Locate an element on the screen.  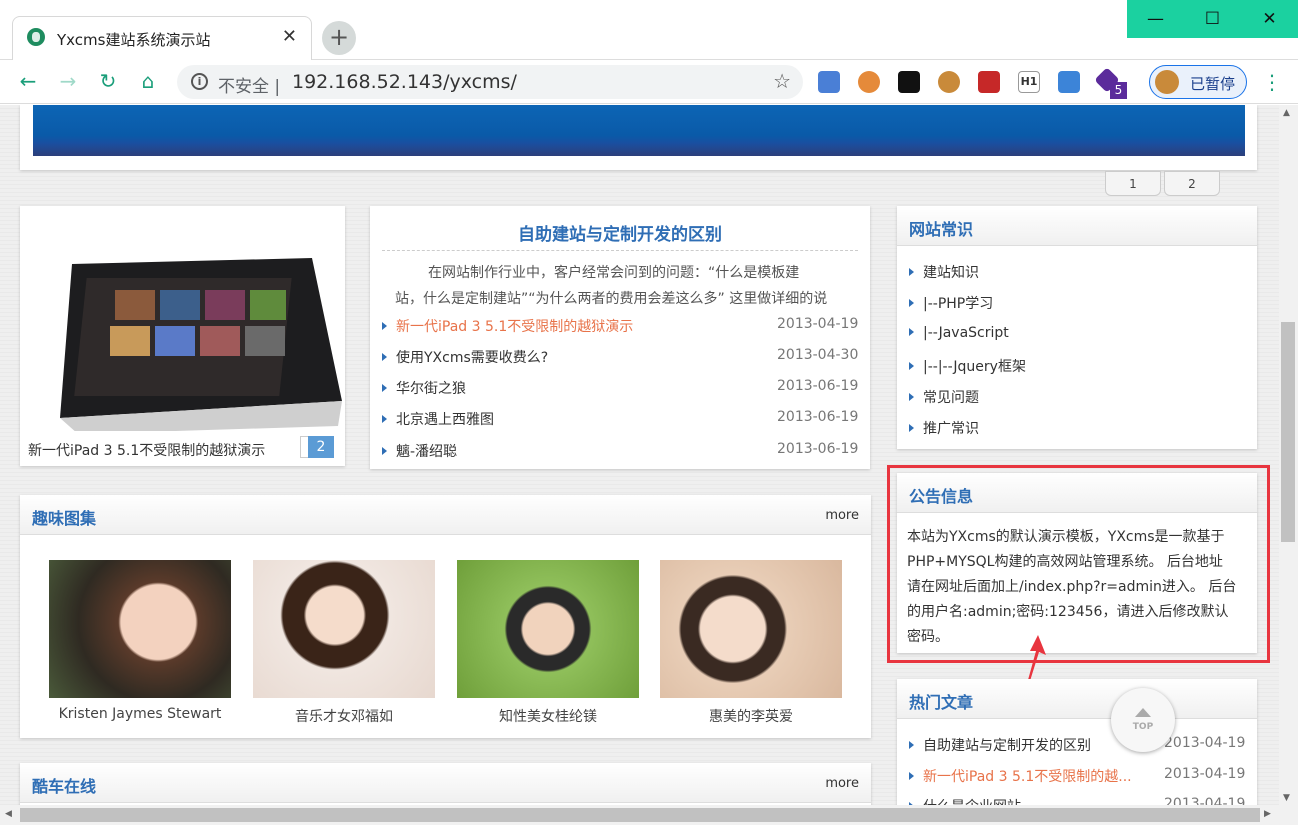
scroll-right-icon: ▶ is located at coordinates (1267, 814).